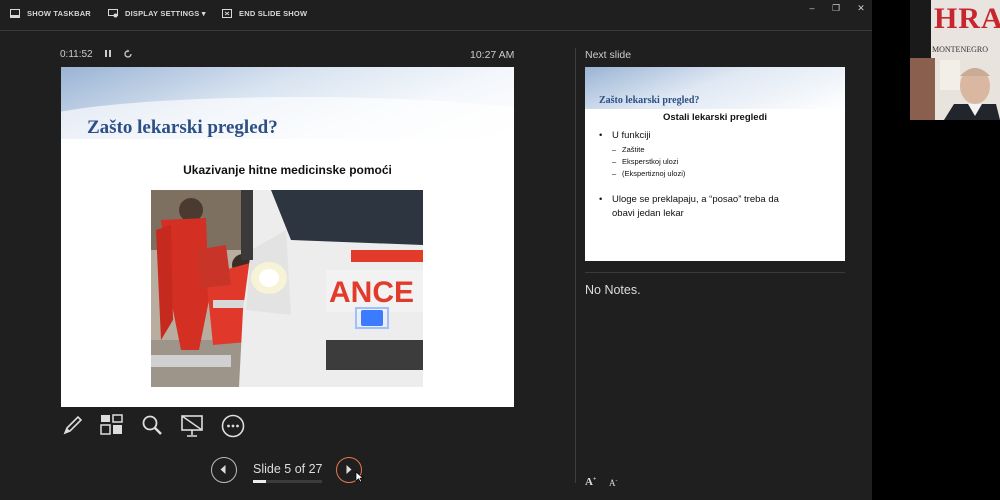 The width and height of the screenshot is (1000, 500). What do you see at coordinates (192, 428) in the screenshot?
I see `black-screen-icon` at bounding box center [192, 428].